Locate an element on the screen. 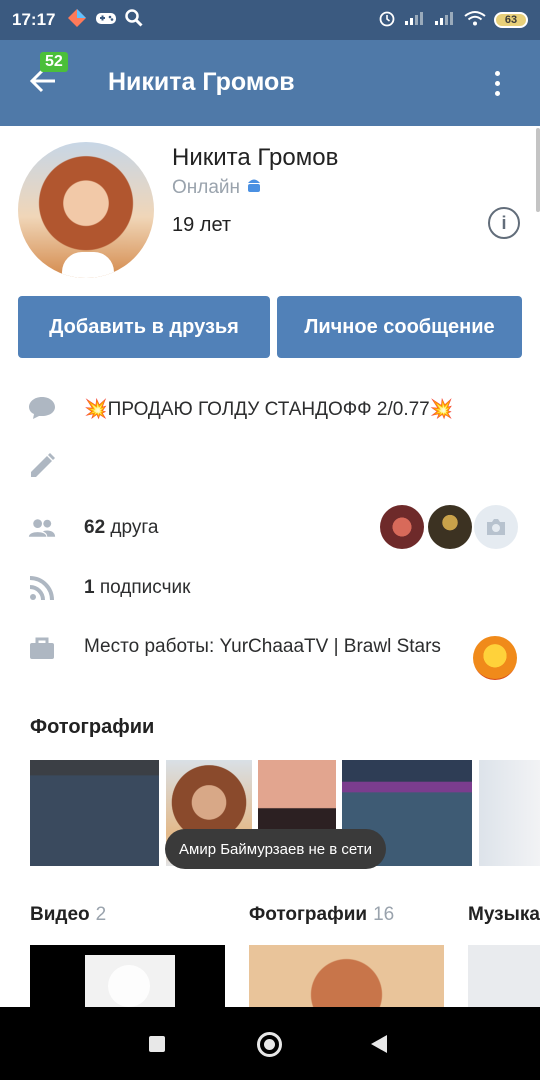  gamepad-icon is located at coordinates (106, 20).